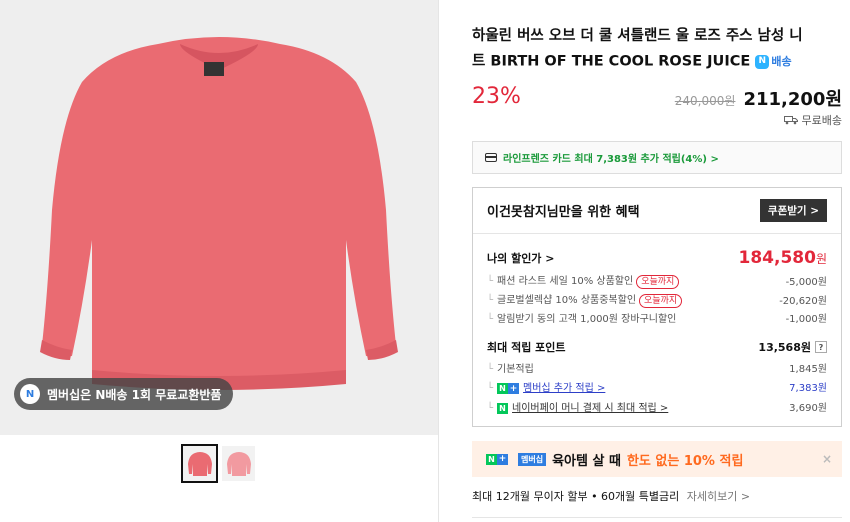  I want to click on benefit-title: 이건못참지님만을 위한 혜택, so click(563, 212).